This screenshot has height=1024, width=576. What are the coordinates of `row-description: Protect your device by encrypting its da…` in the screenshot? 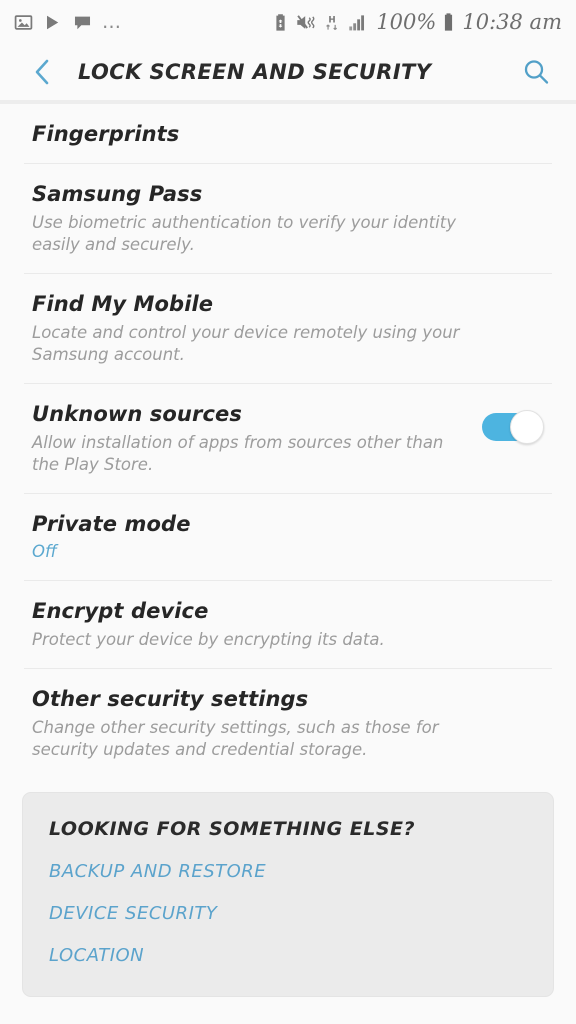 It's located at (208, 639).